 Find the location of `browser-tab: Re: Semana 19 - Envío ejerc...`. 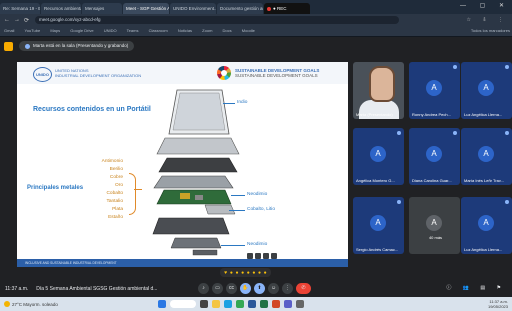

browser-tab: Re: Semana 19 - Envío ejerc... is located at coordinates (20, 8).